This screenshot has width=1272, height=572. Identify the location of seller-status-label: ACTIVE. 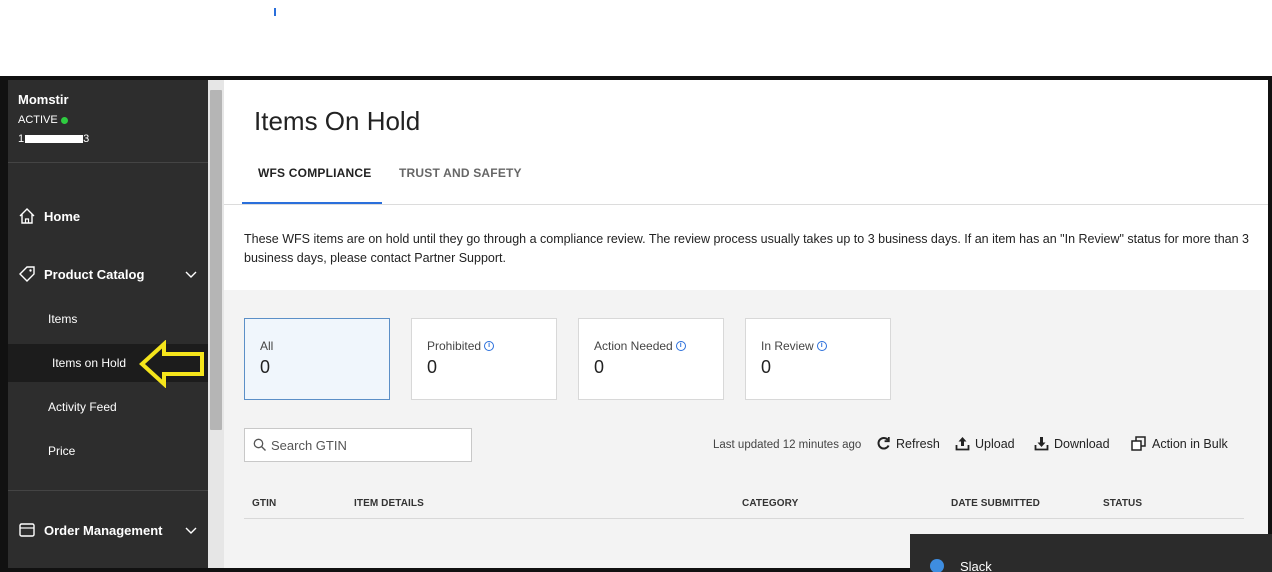
(38, 120).